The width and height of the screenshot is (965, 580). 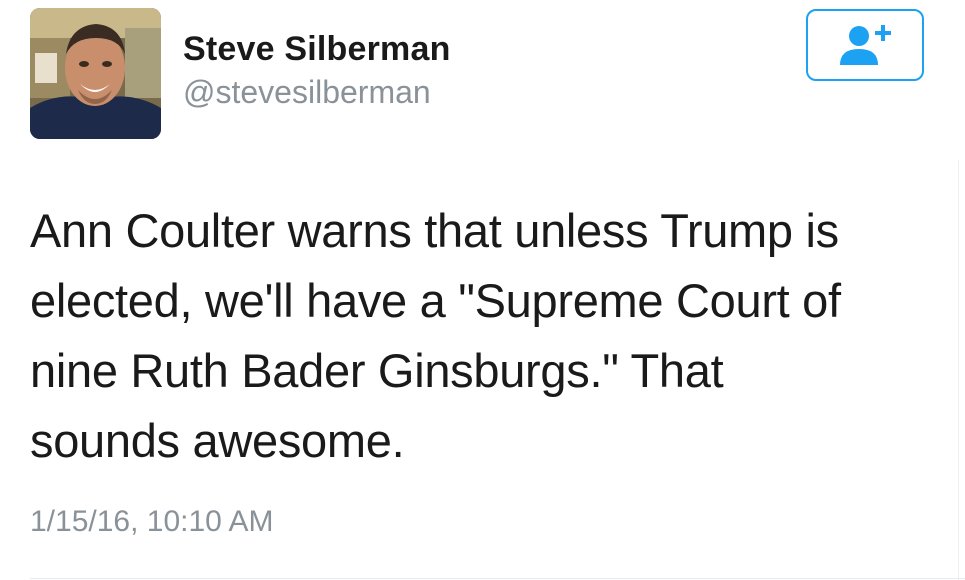 I want to click on tweet-timestamp: 1/15/16, 10:10 AM, so click(x=152, y=522).